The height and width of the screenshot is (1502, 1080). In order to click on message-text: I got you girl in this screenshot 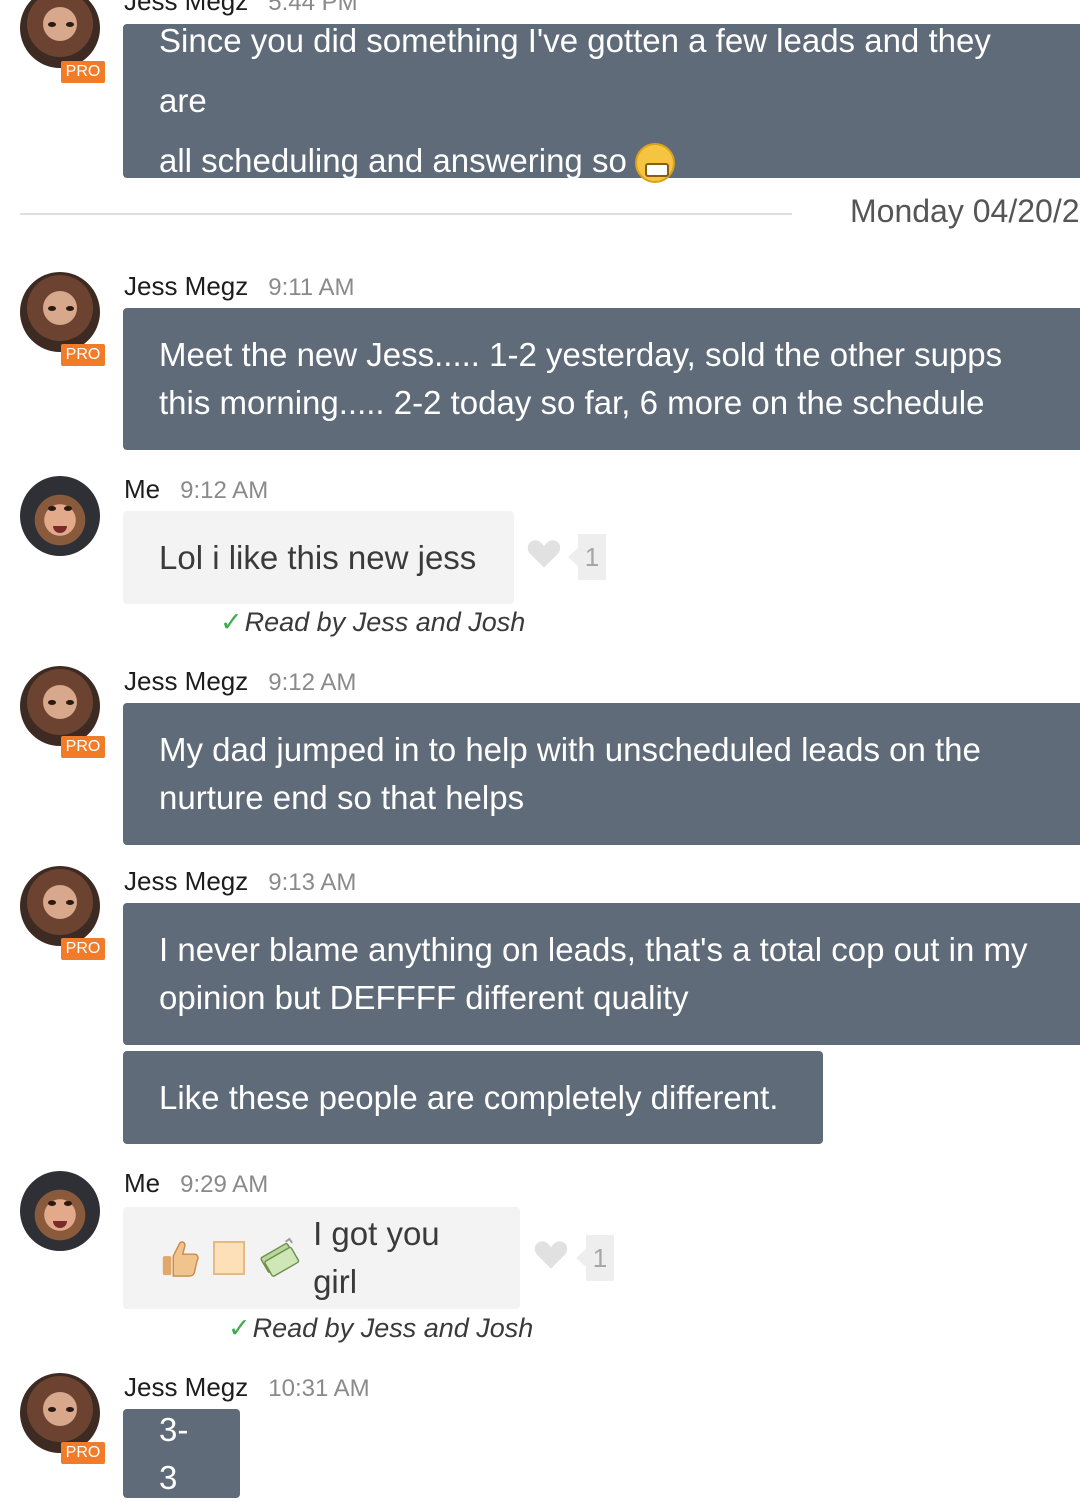, I will do `click(376, 1257)`.